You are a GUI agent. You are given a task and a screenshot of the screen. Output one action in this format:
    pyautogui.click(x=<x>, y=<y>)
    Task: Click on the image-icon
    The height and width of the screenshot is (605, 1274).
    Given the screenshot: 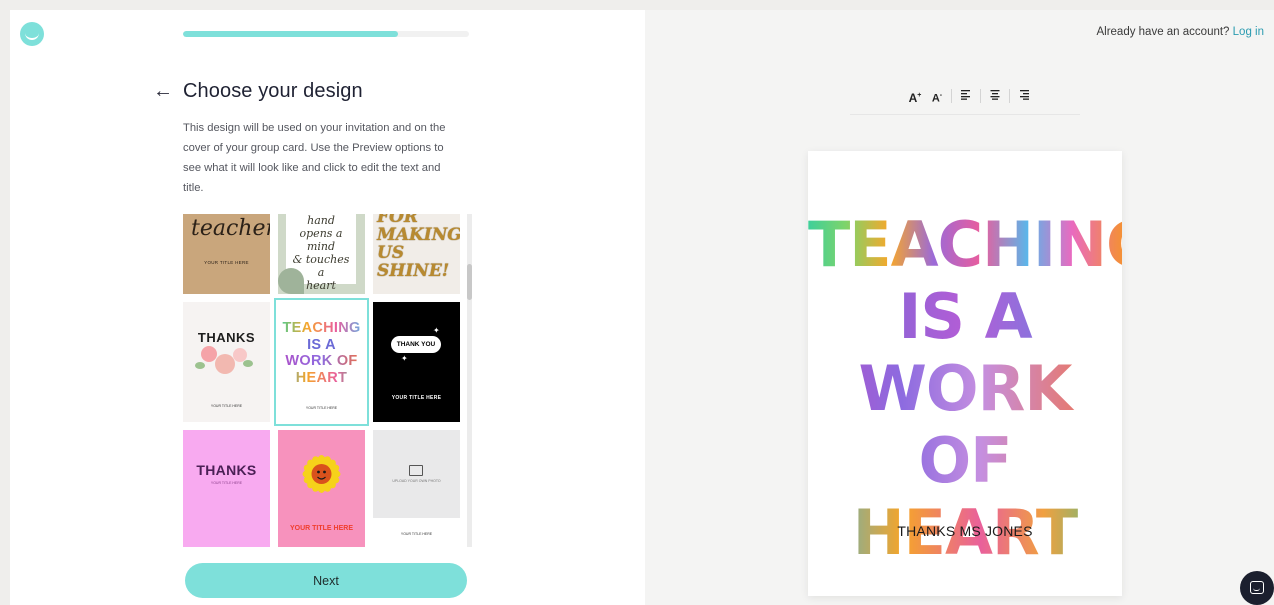 What is the action you would take?
    pyautogui.click(x=416, y=470)
    